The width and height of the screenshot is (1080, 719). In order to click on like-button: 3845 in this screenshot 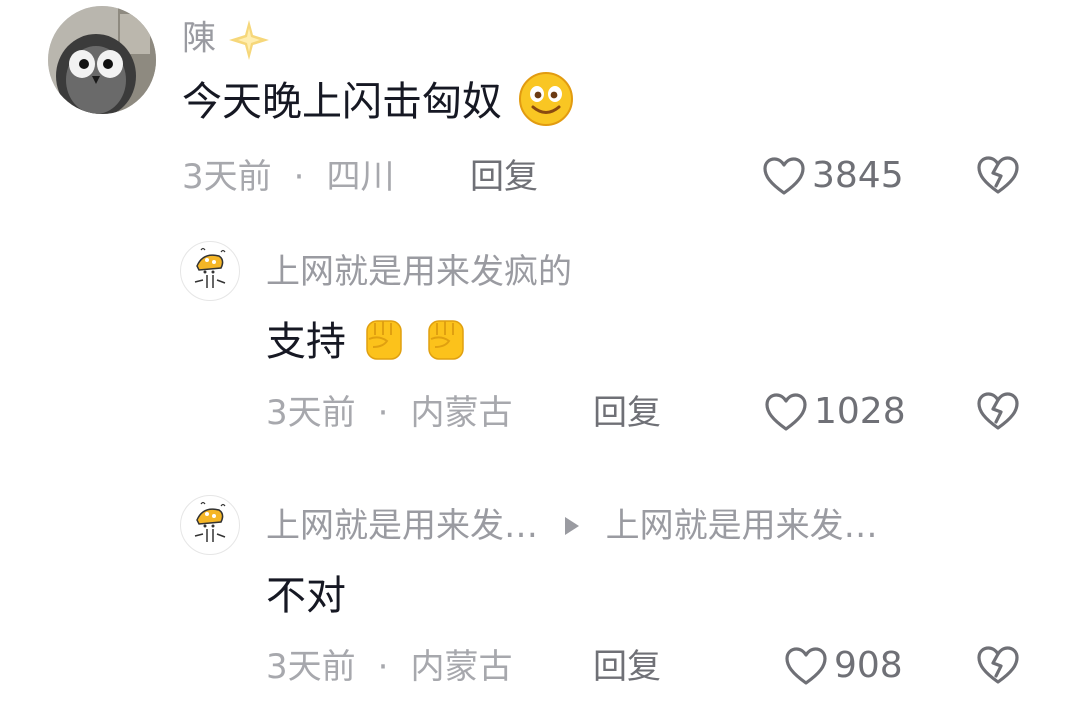, I will do `click(833, 176)`.